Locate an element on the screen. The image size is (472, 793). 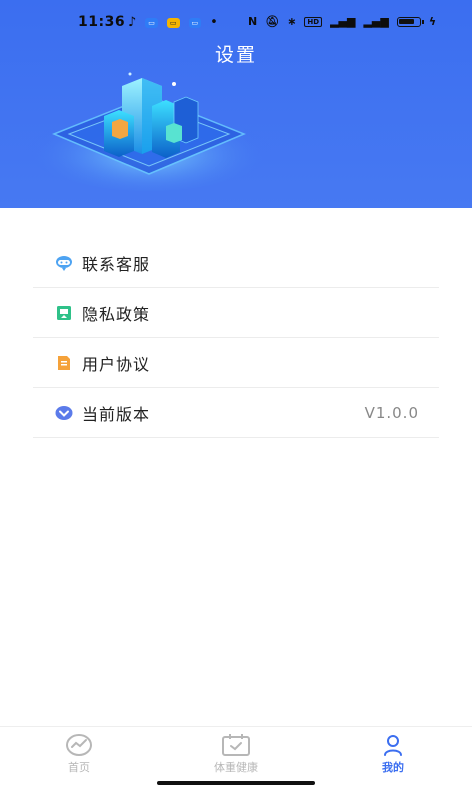
tab-profile: 我的 is located at coordinates (393, 754).